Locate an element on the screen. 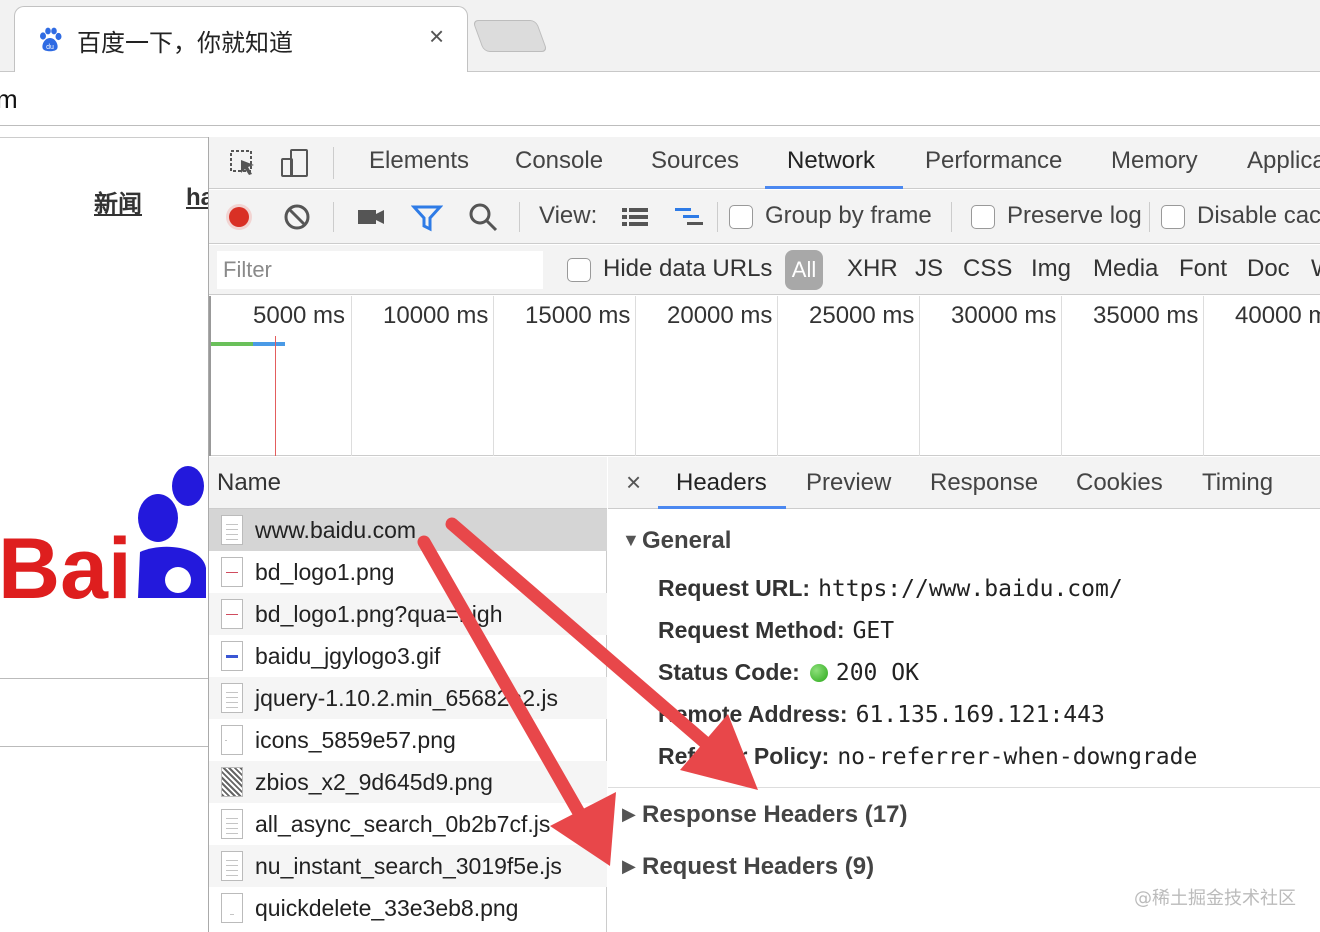 The image size is (1320, 932). screenshot-camera-icon is located at coordinates (371, 217).